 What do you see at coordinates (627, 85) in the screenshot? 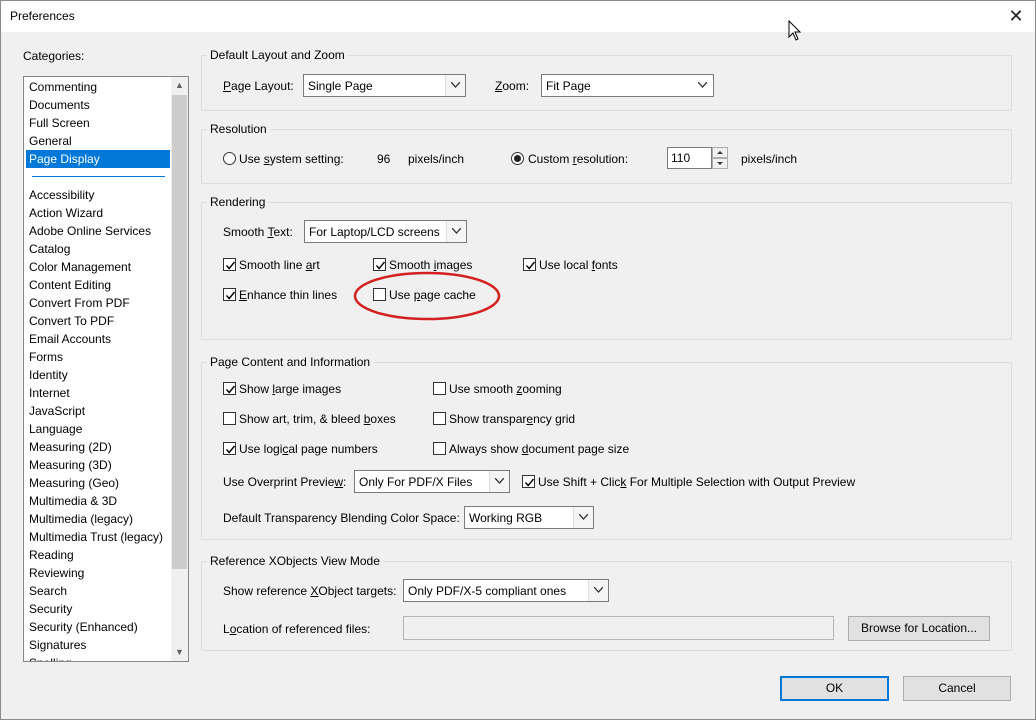
I see `zoom-dropdown: Fit Page` at bounding box center [627, 85].